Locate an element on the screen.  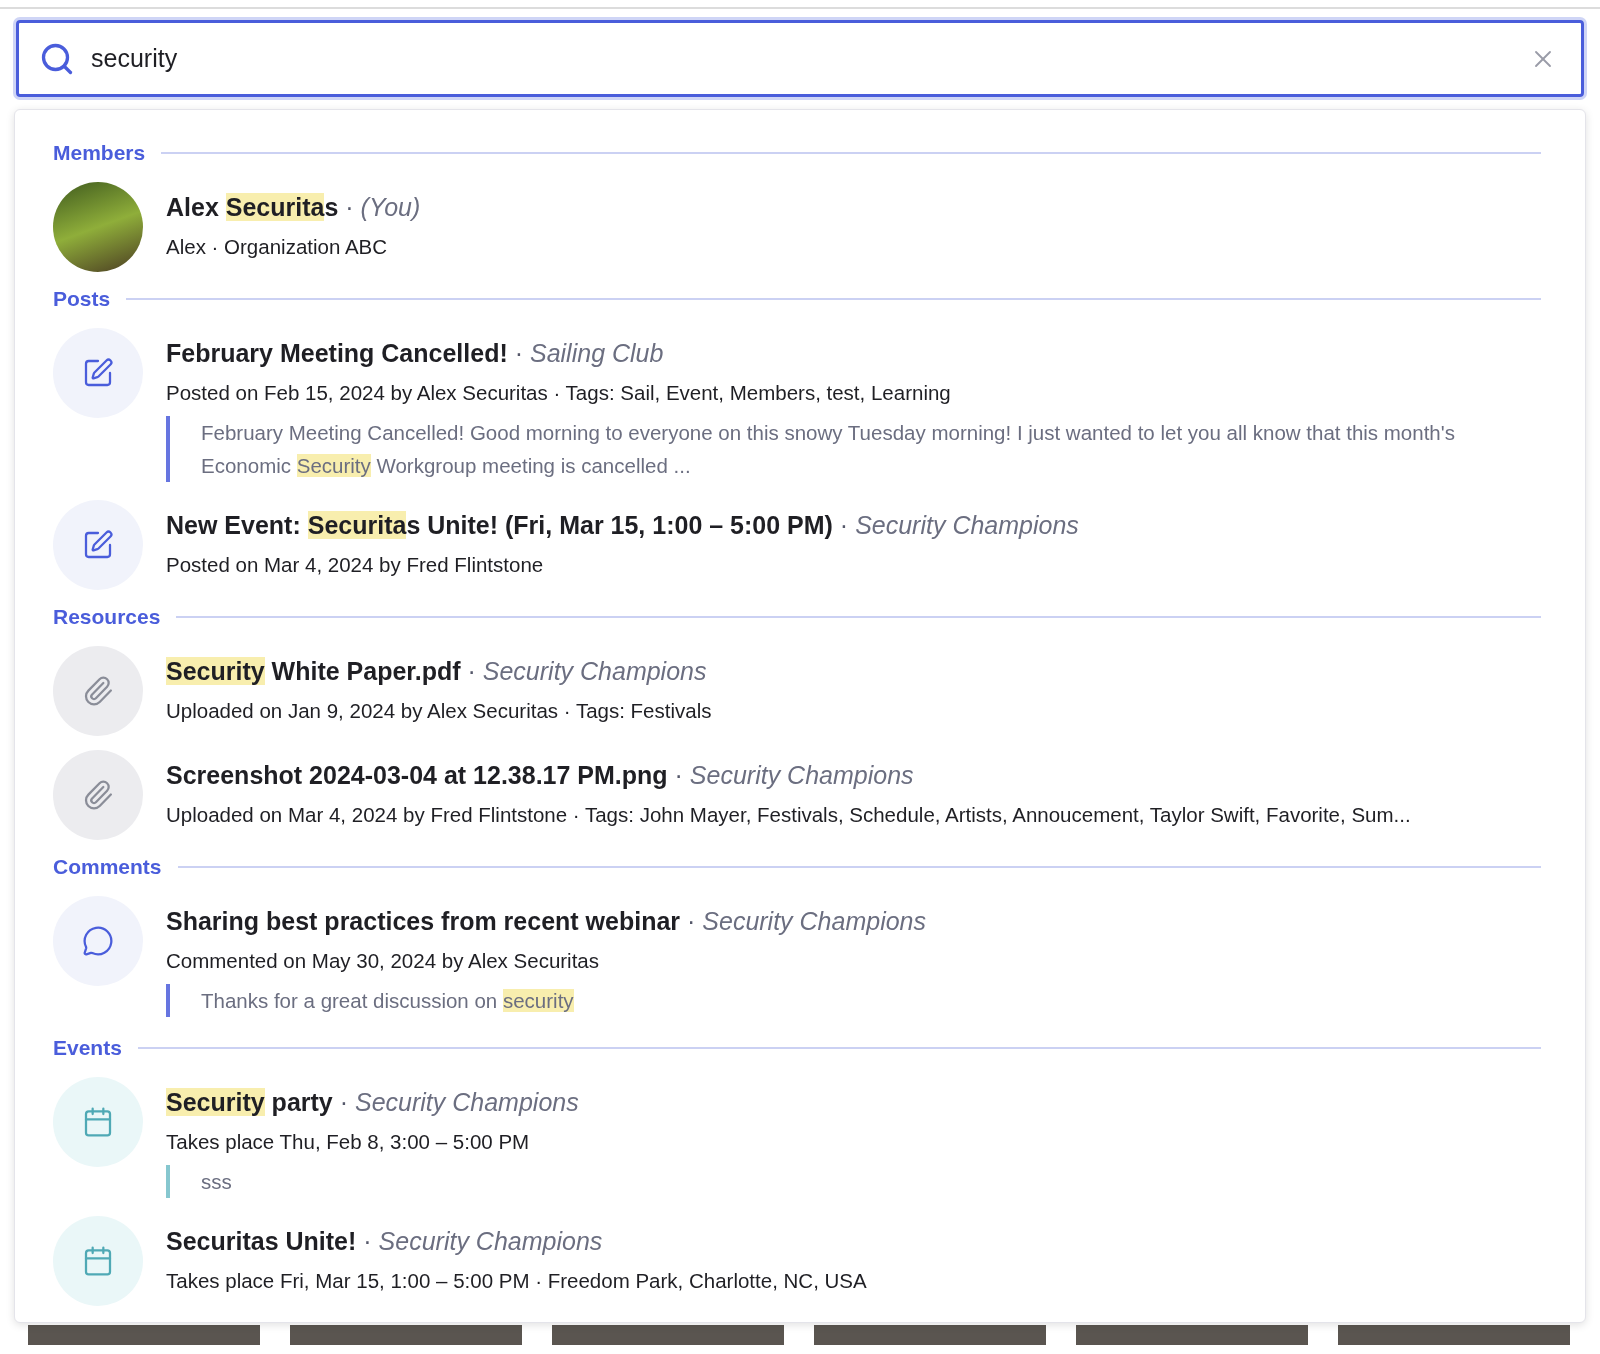
section-heading: Resources is located at coordinates (107, 617).